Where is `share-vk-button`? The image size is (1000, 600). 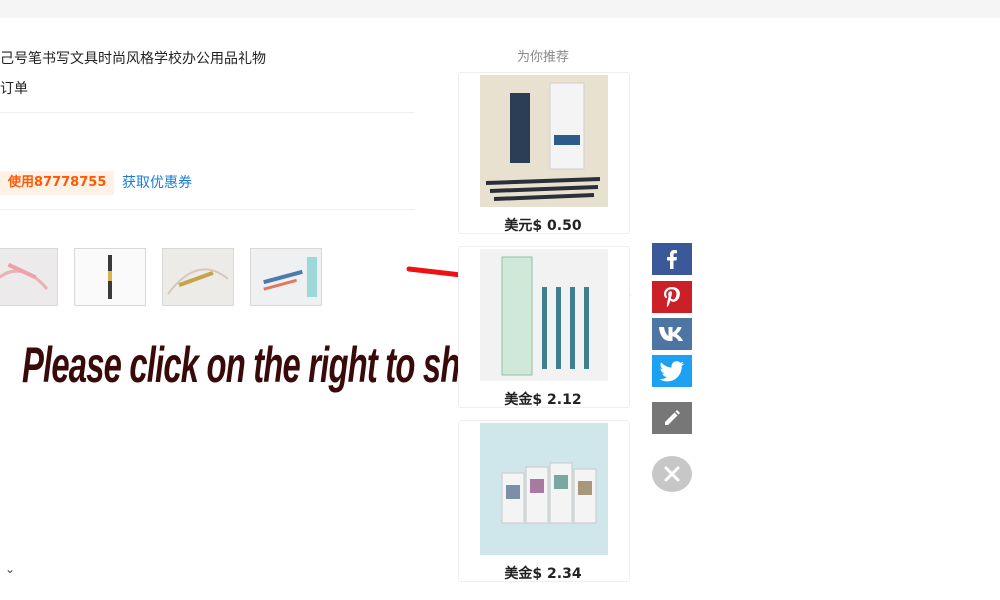 share-vk-button is located at coordinates (672, 334).